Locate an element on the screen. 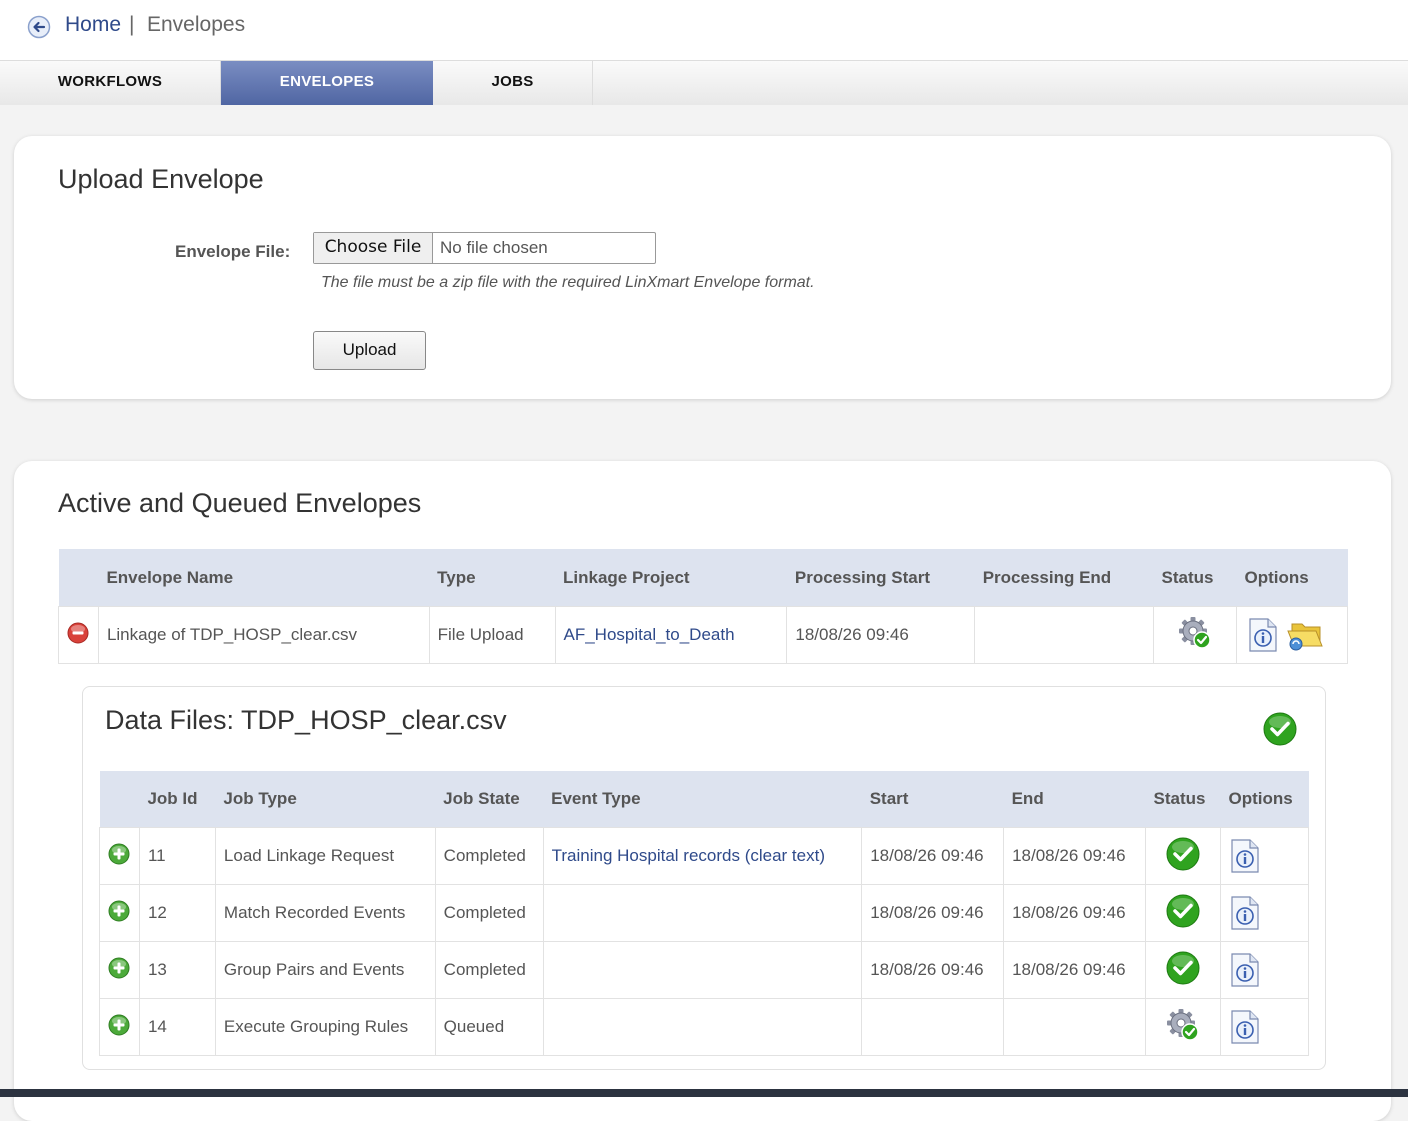 The width and height of the screenshot is (1408, 1121). job-type: Group Pairs and Events is located at coordinates (325, 970).